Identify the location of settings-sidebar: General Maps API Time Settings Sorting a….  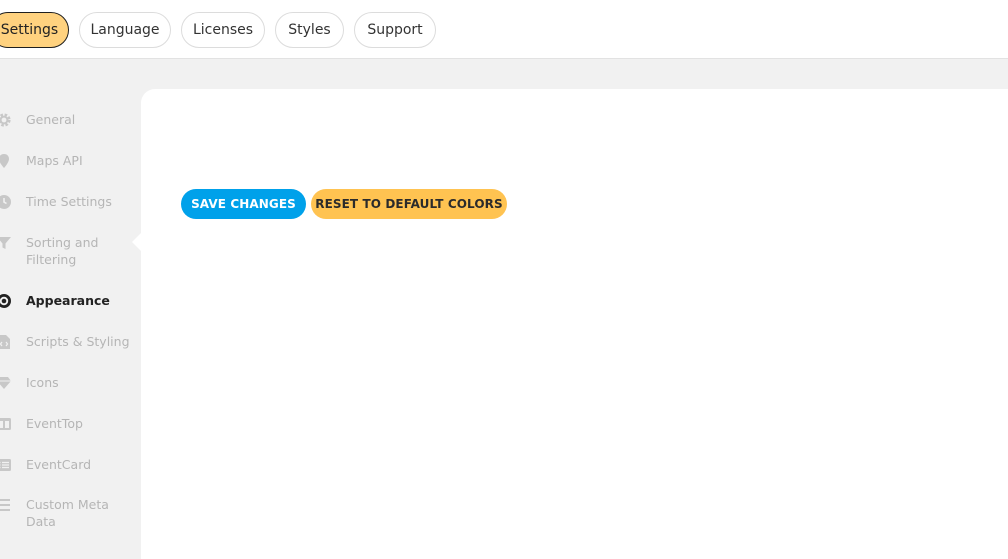
(70, 300).